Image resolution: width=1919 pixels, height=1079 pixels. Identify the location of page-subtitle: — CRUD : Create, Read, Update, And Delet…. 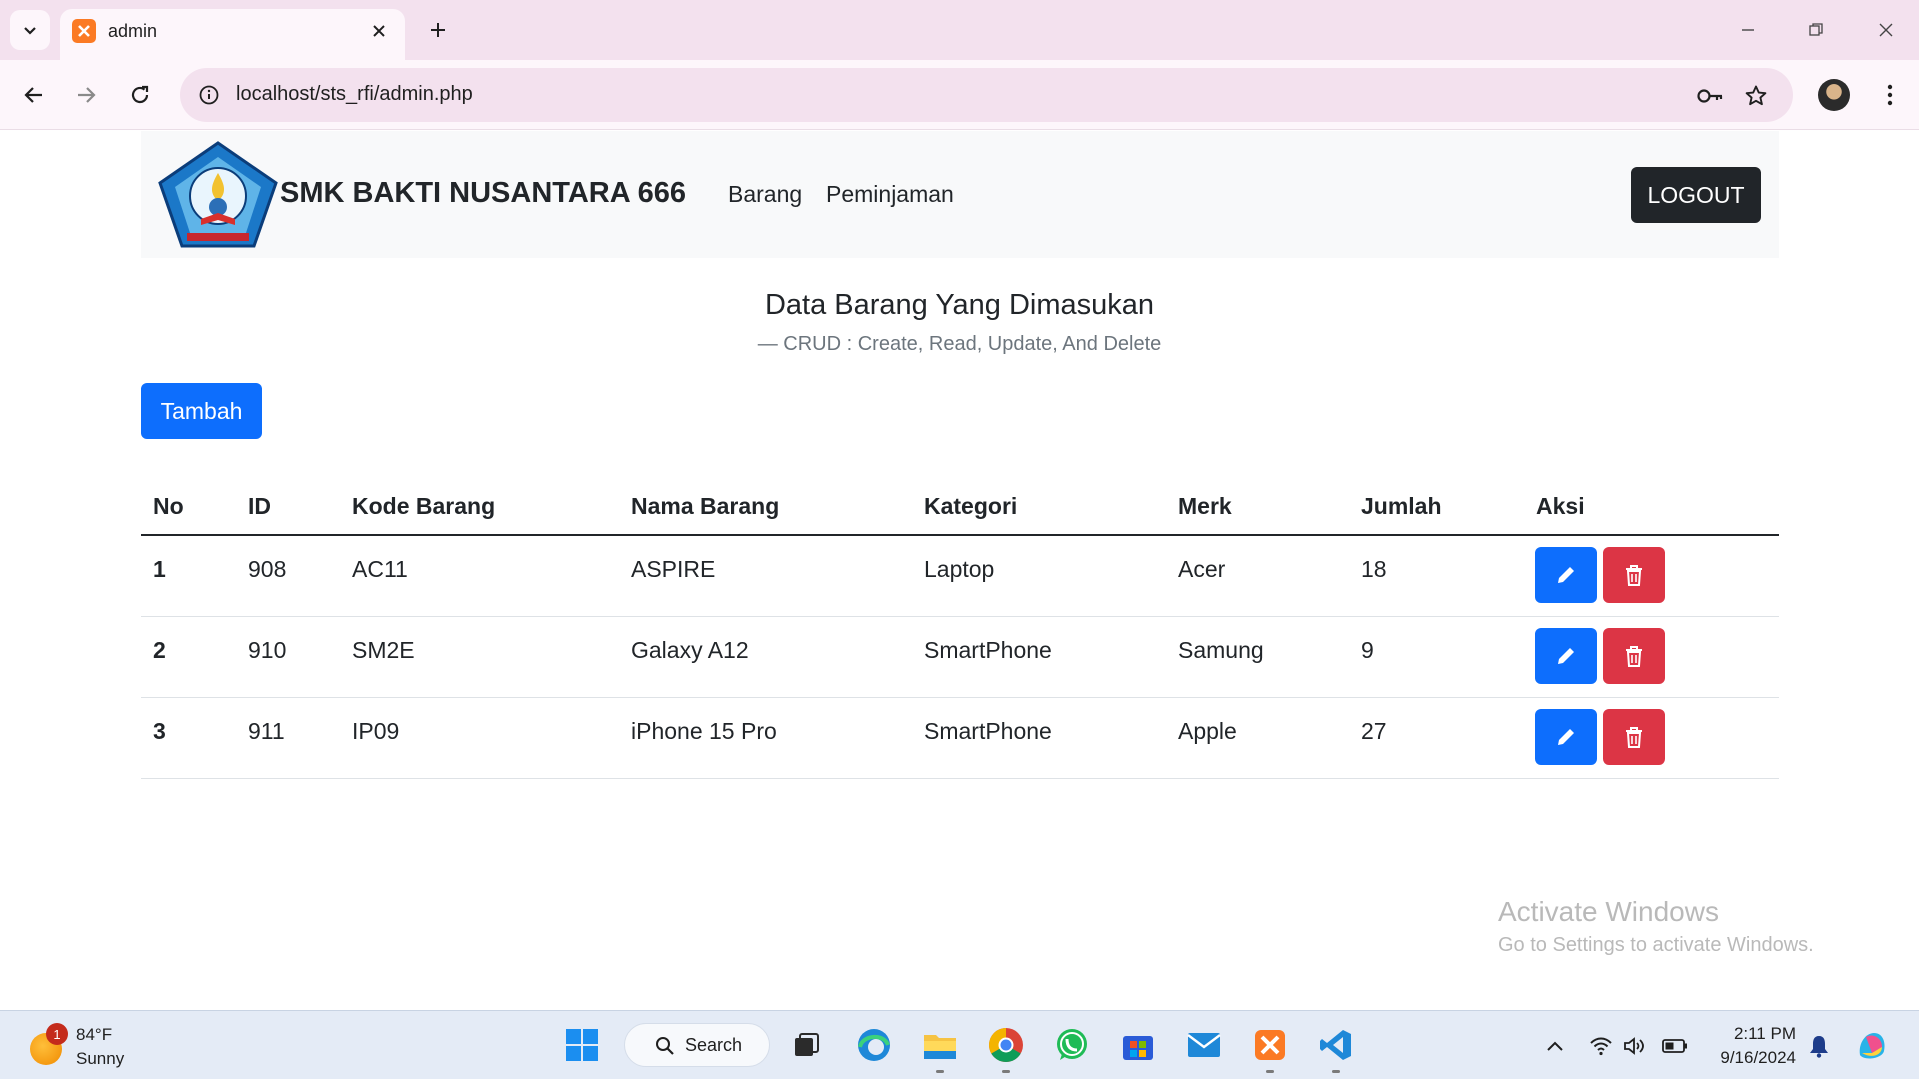
(959, 344).